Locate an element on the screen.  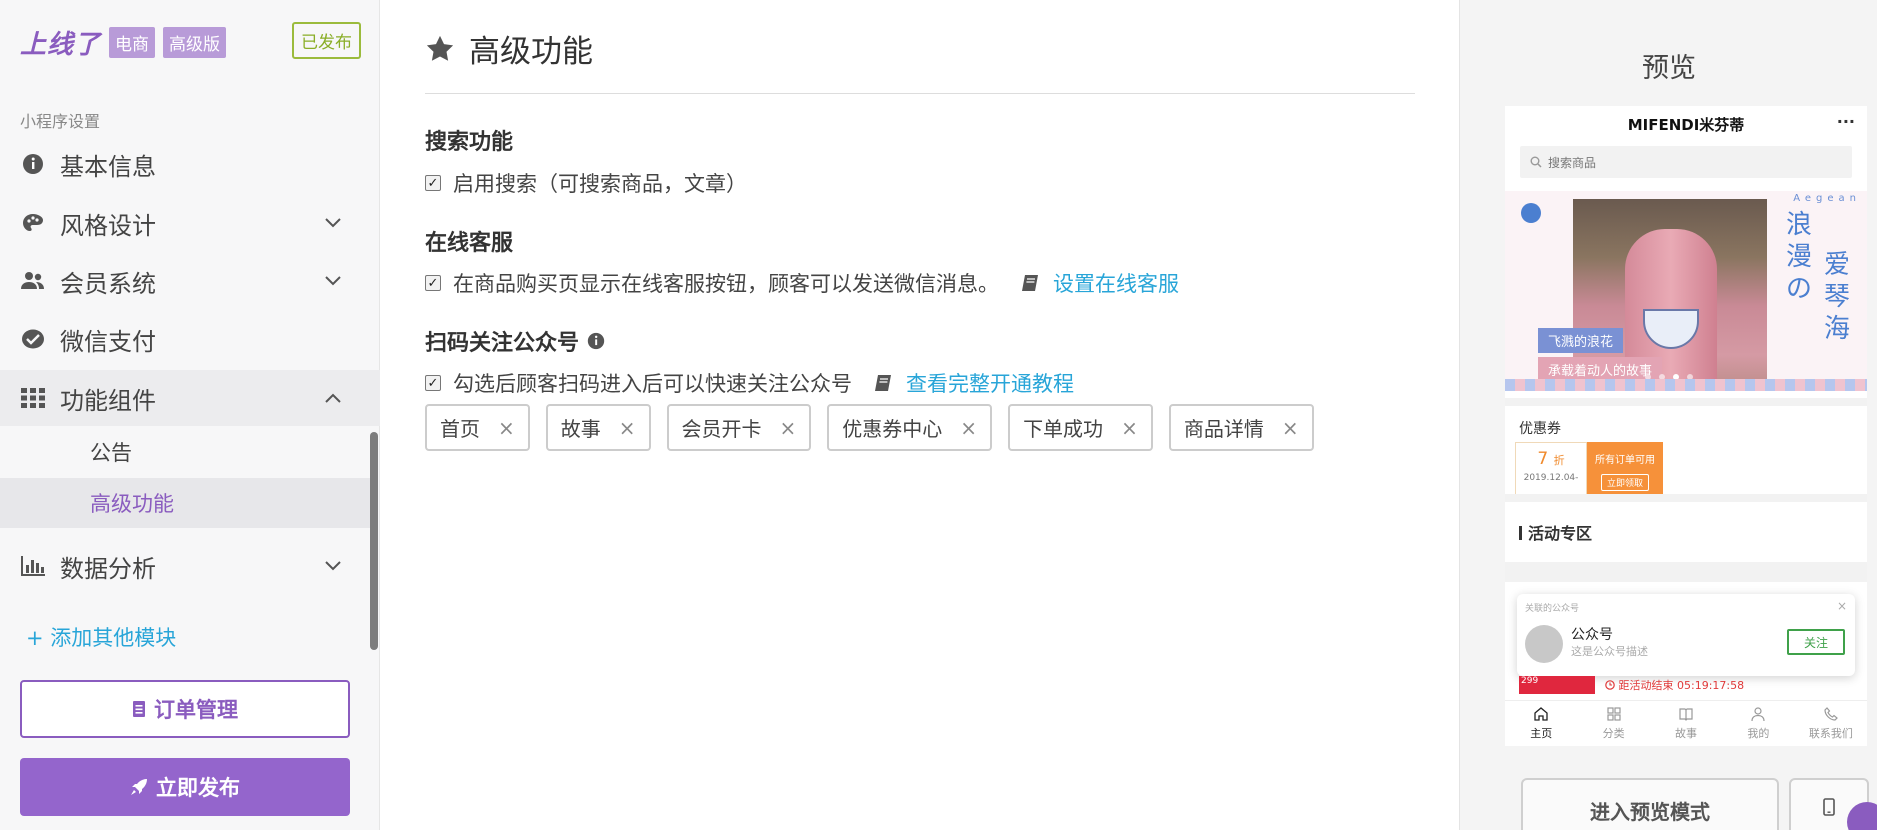
flash-sale-countdown-text: 距活动结束 05:19:17:58 is located at coordinates (1681, 685).